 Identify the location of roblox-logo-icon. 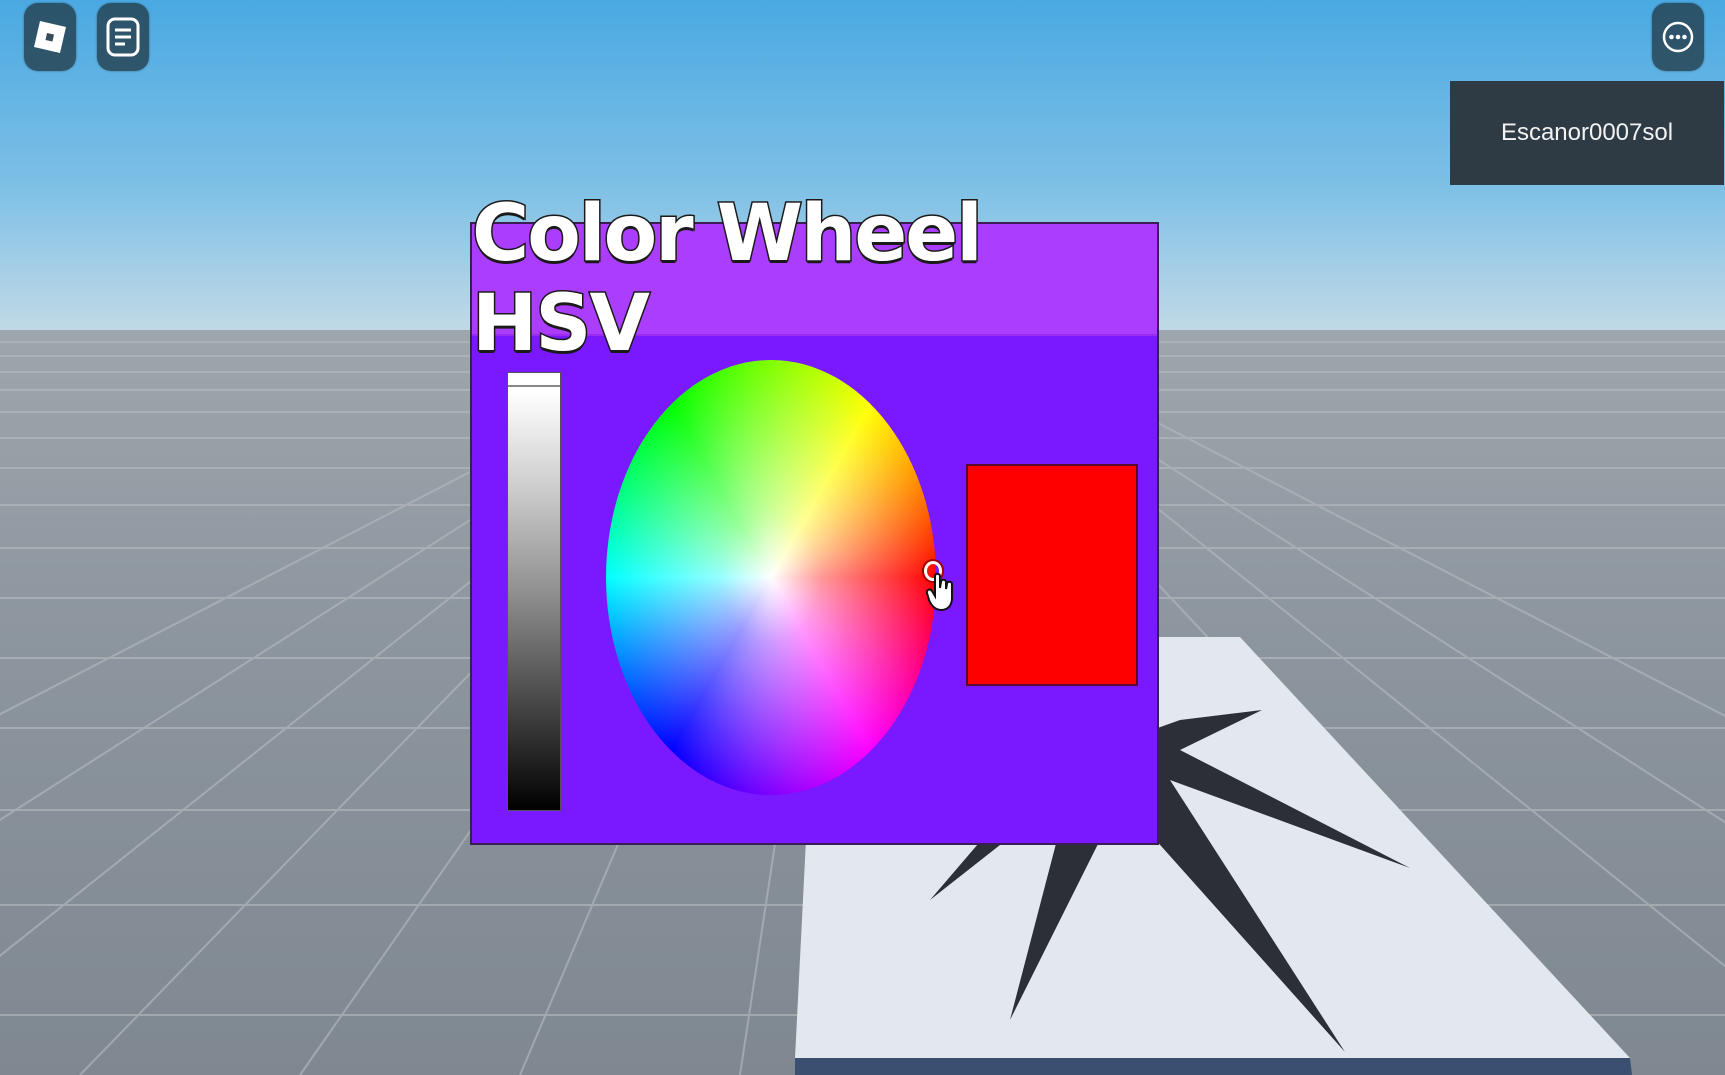
(50, 37).